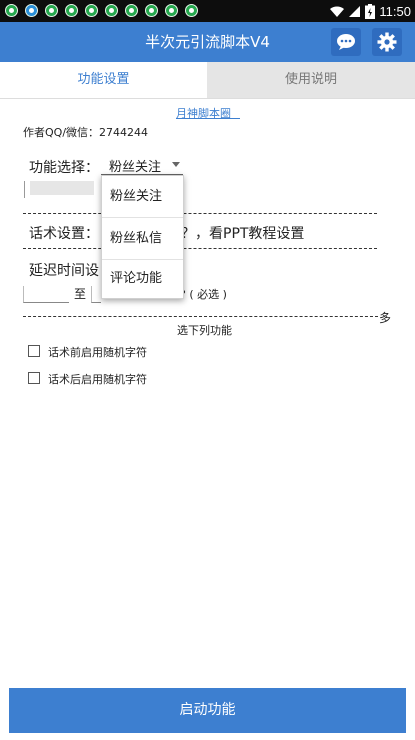 This screenshot has width=415, height=740. I want to click on chat-icon, so click(346, 42).